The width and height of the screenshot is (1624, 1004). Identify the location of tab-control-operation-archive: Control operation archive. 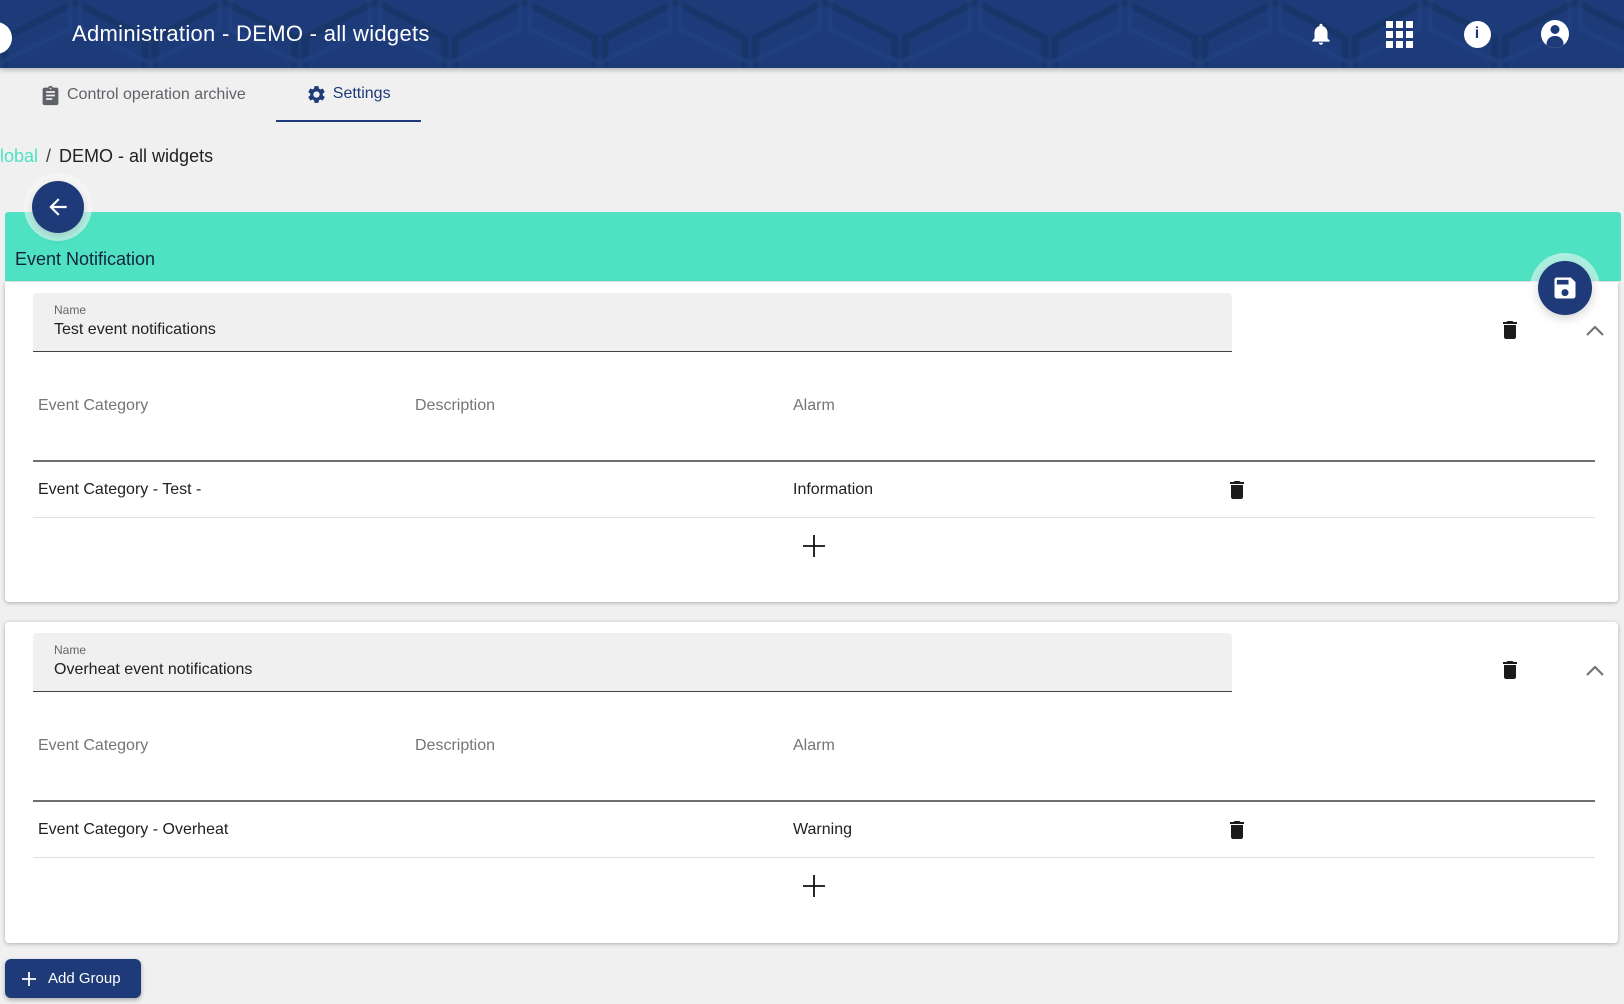
(143, 95).